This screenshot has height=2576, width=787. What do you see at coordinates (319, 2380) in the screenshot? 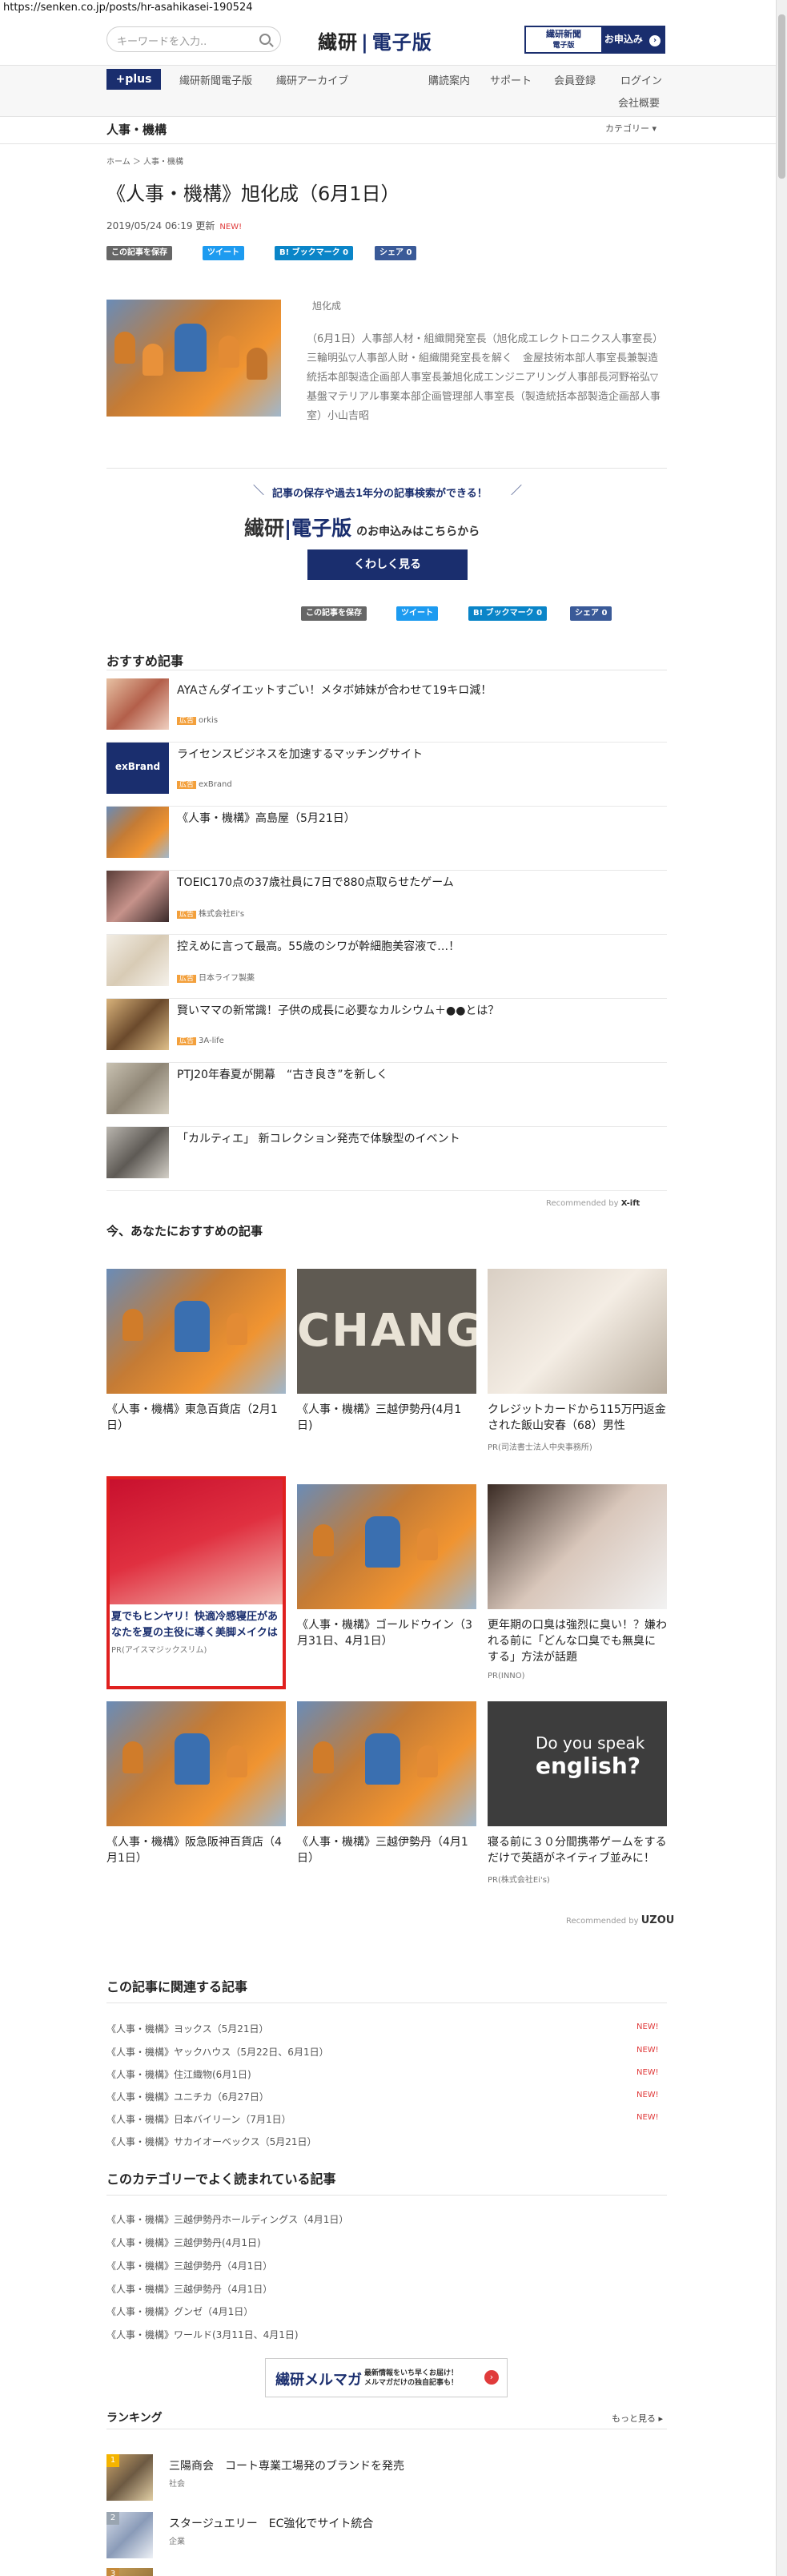
I see `newsletter-title: 繊研メルマガ` at bounding box center [319, 2380].